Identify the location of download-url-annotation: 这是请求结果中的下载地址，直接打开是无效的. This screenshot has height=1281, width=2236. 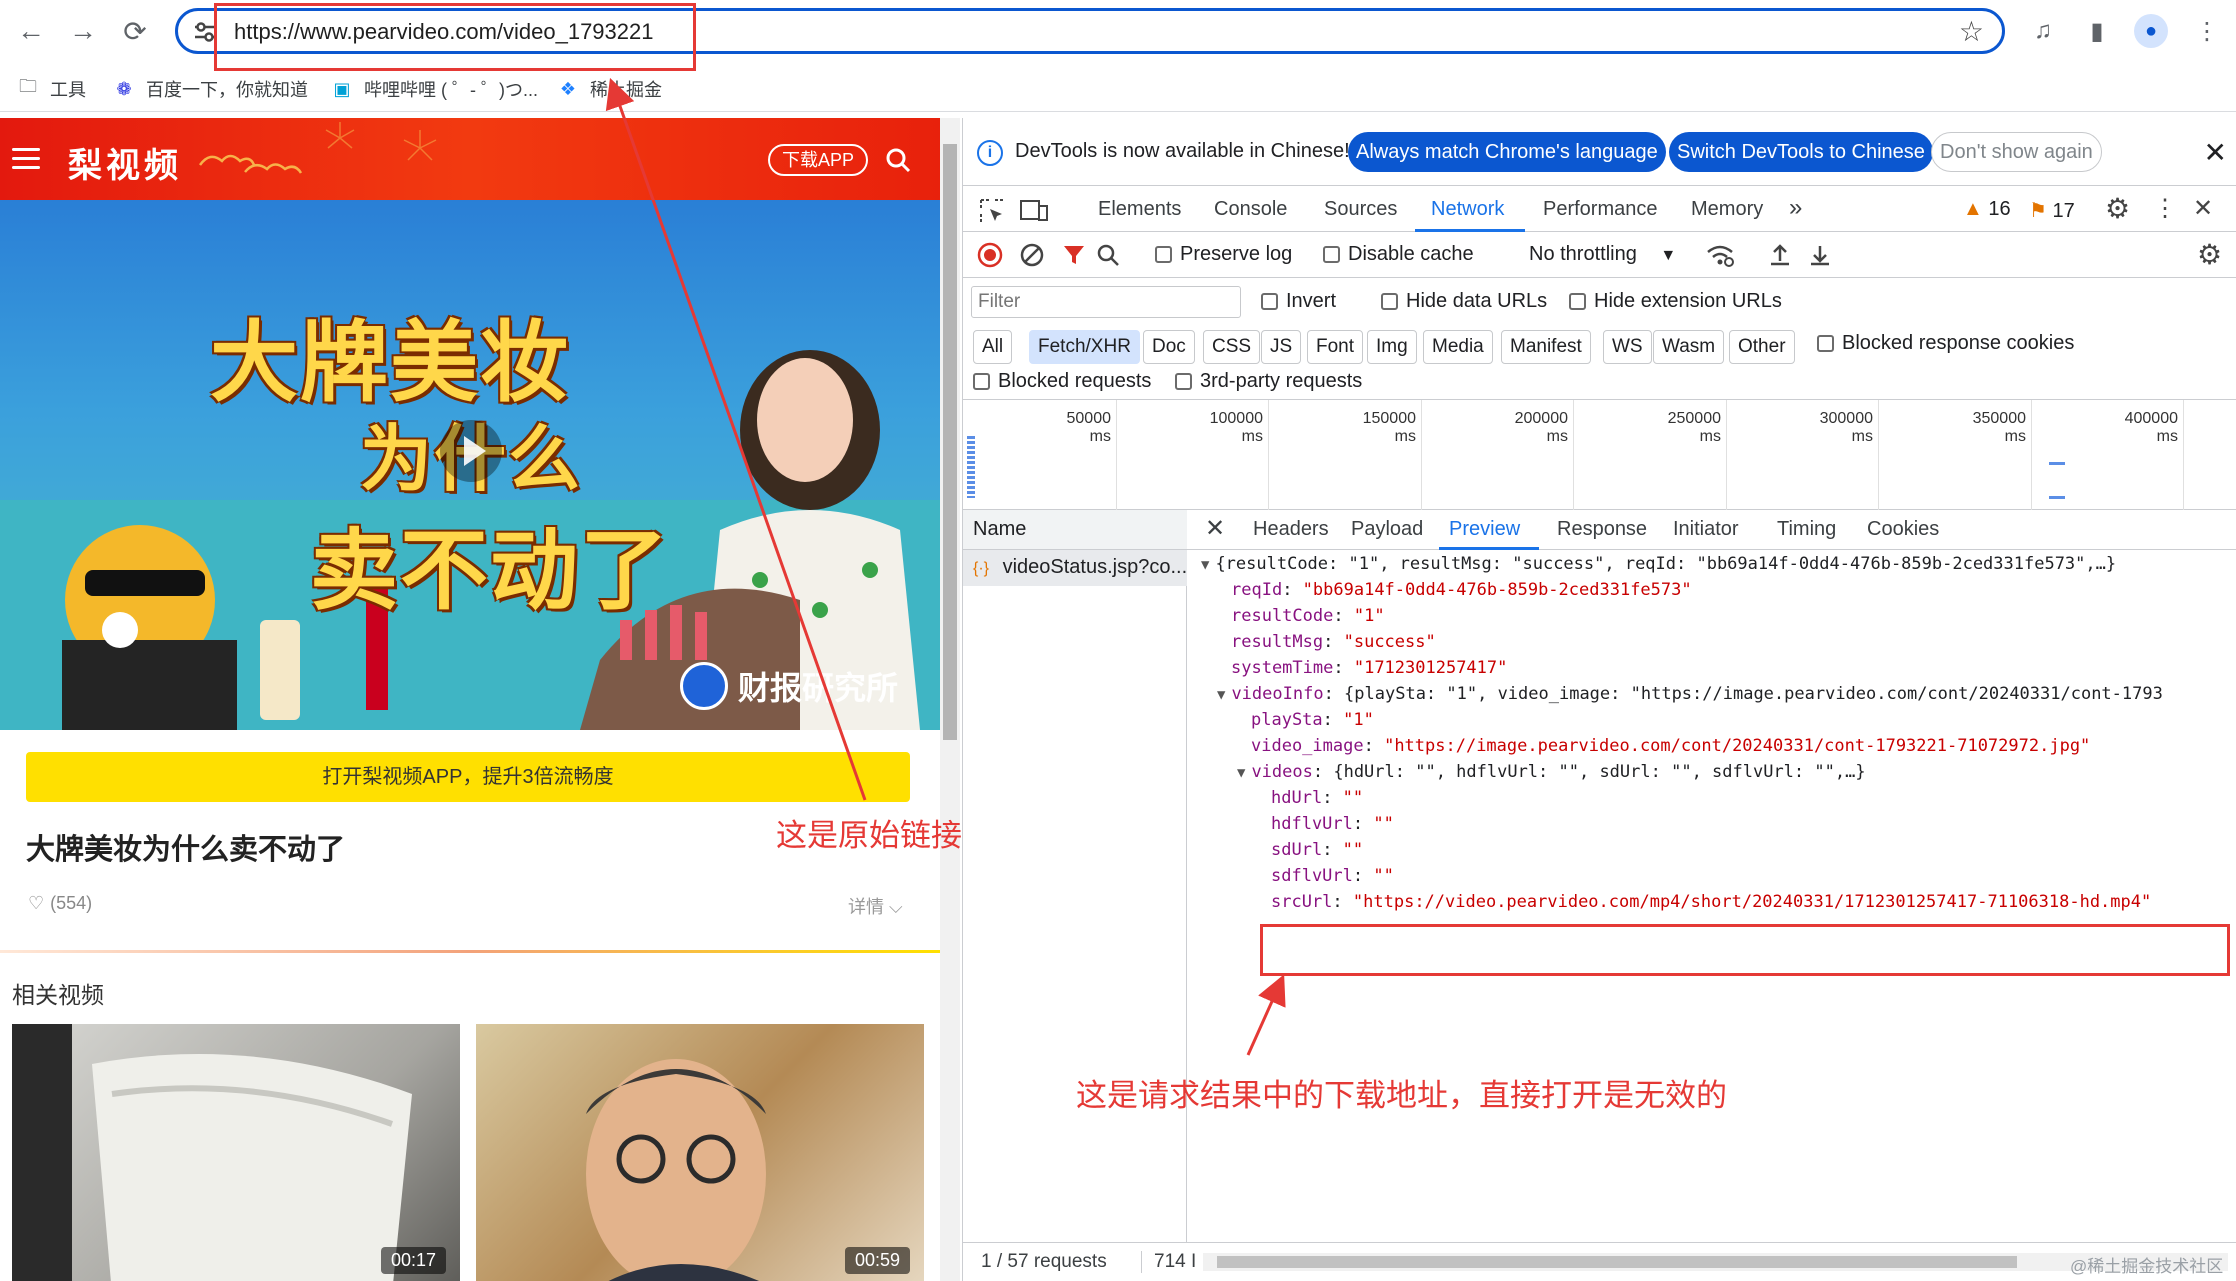
(1401, 1096).